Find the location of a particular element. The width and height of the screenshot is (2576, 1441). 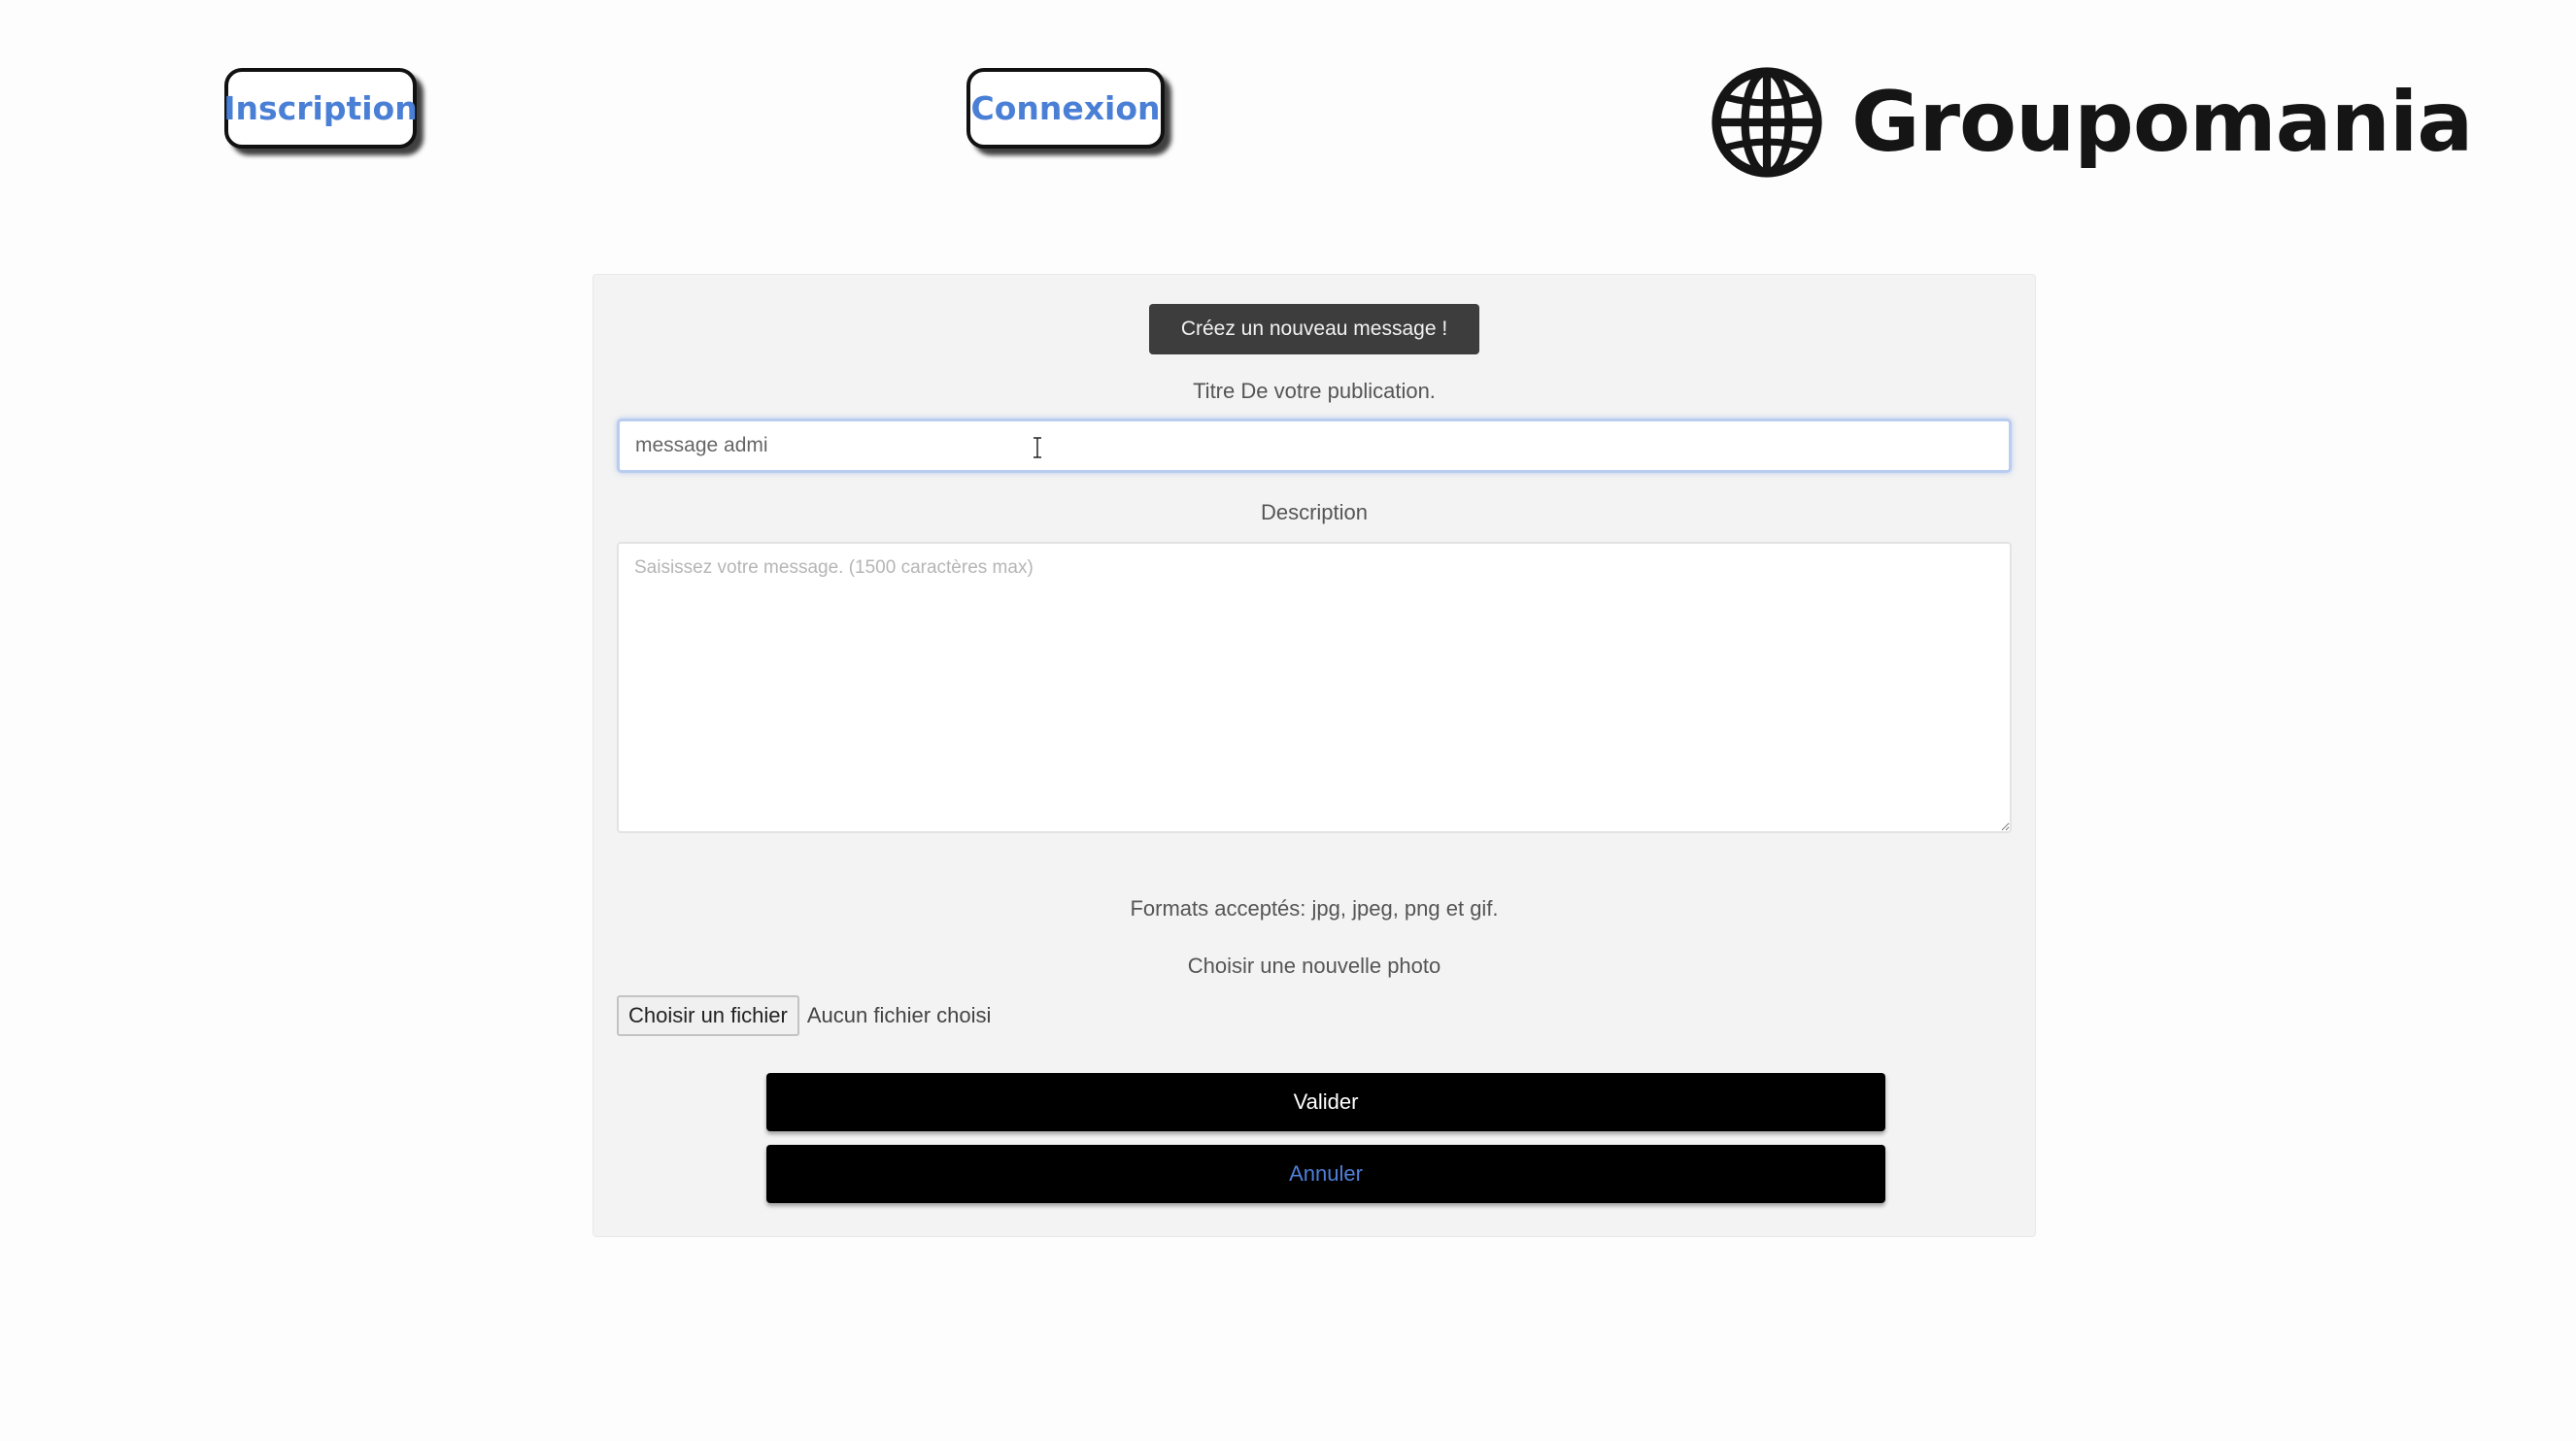

brand-logo: Groupomania is located at coordinates (2091, 122).